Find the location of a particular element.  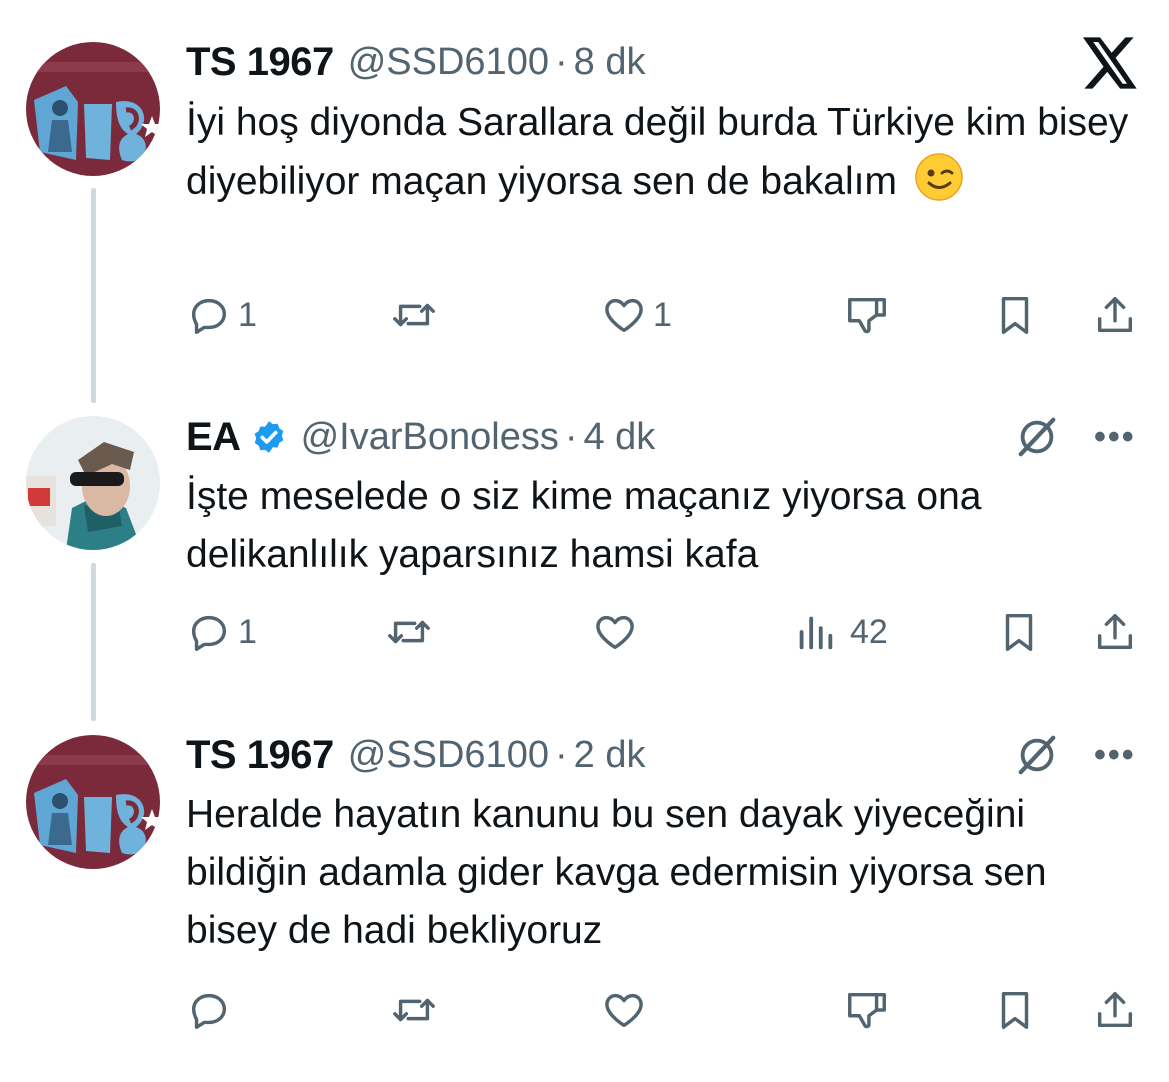

tweet-header: TS 1967 @SSD6100 · 8 dk is located at coordinates (415, 62).